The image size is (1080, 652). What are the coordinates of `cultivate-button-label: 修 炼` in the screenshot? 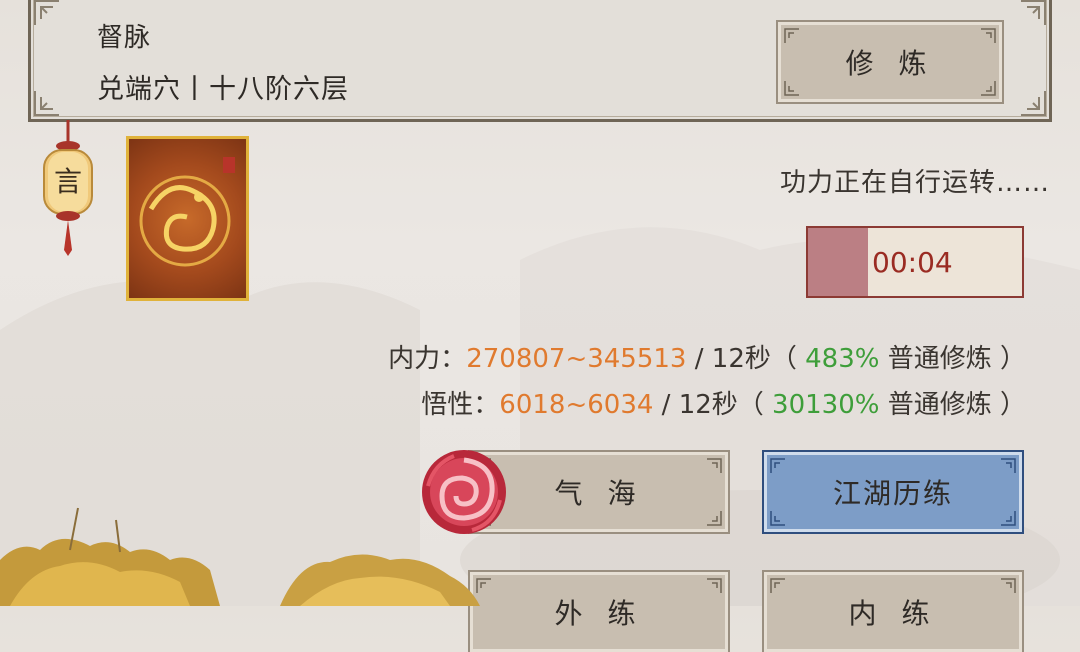 It's located at (890, 63).